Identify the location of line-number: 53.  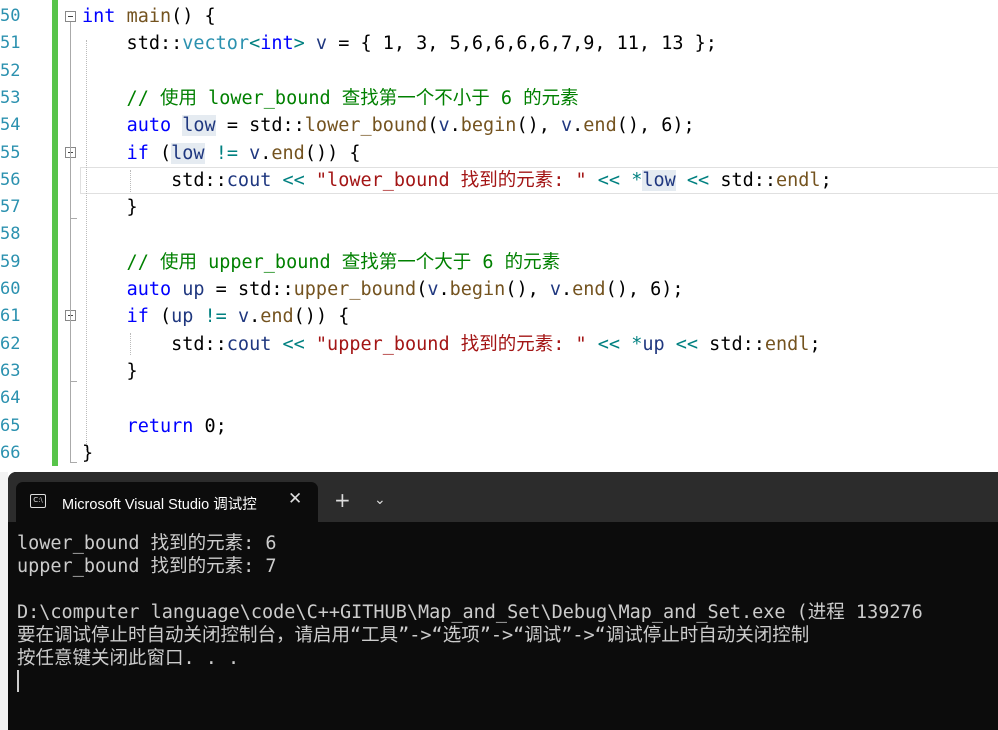
(10, 97).